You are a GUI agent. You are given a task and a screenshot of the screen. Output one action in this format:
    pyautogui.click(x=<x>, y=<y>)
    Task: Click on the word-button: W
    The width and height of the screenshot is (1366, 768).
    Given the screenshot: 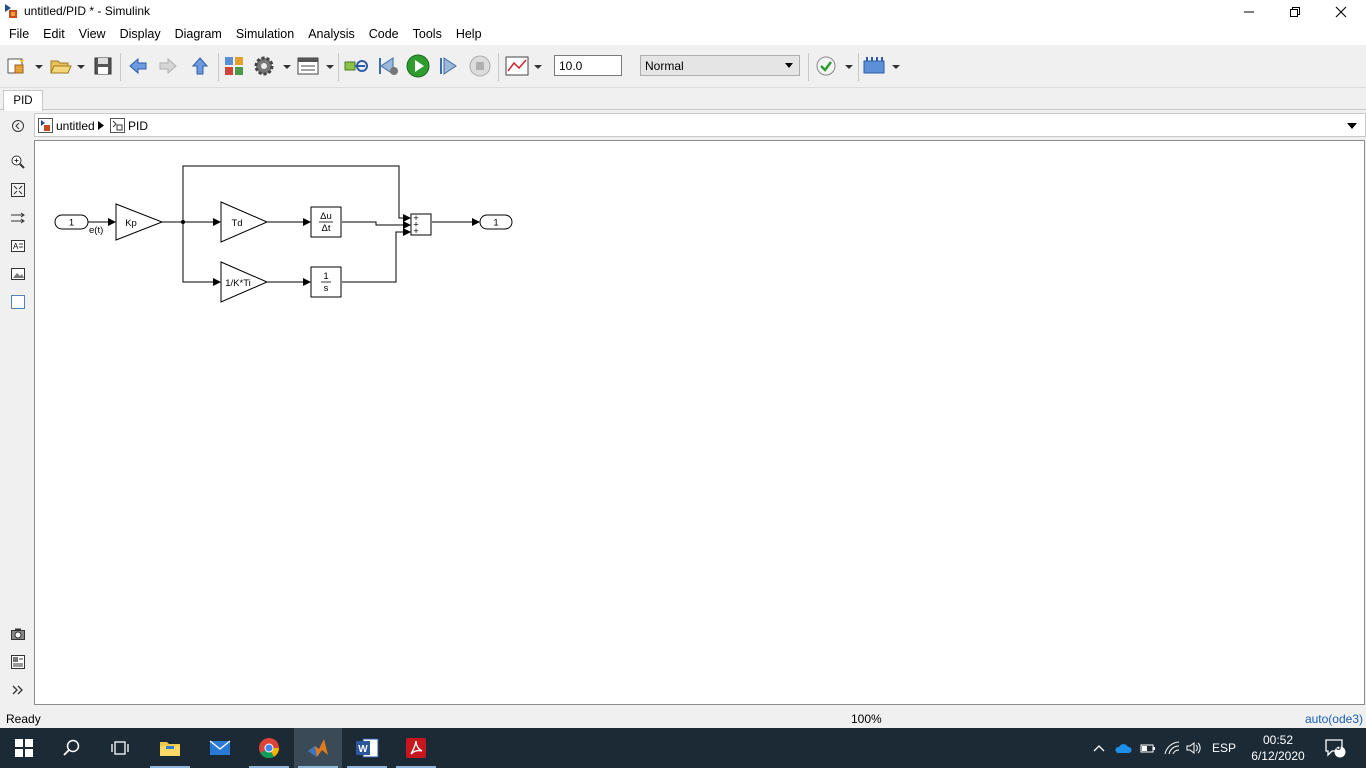 What is the action you would take?
    pyautogui.click(x=367, y=748)
    